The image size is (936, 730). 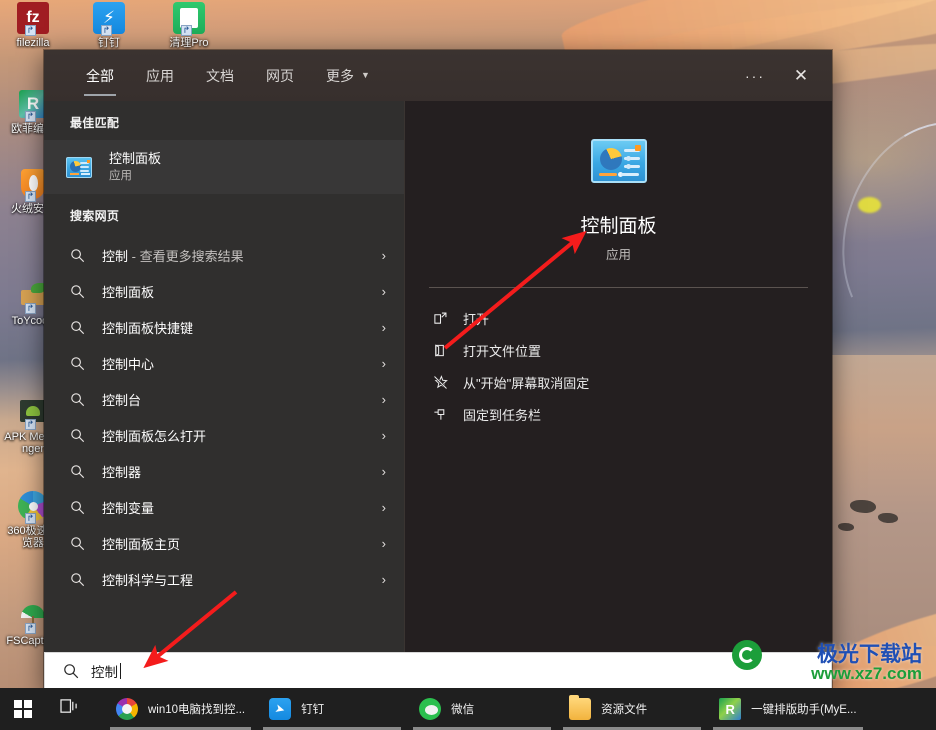 What do you see at coordinates (440, 350) in the screenshot?
I see `open-file-location-icon` at bounding box center [440, 350].